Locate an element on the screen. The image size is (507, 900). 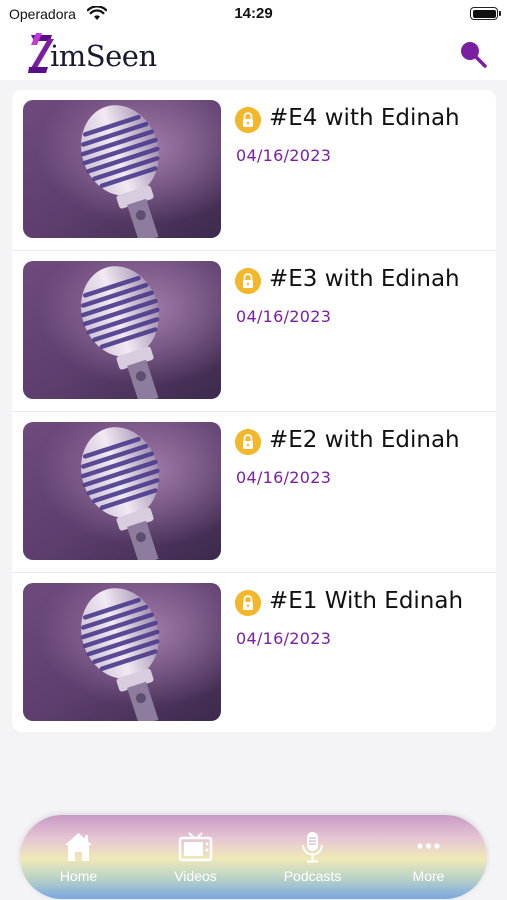
more-icon is located at coordinates (428, 846).